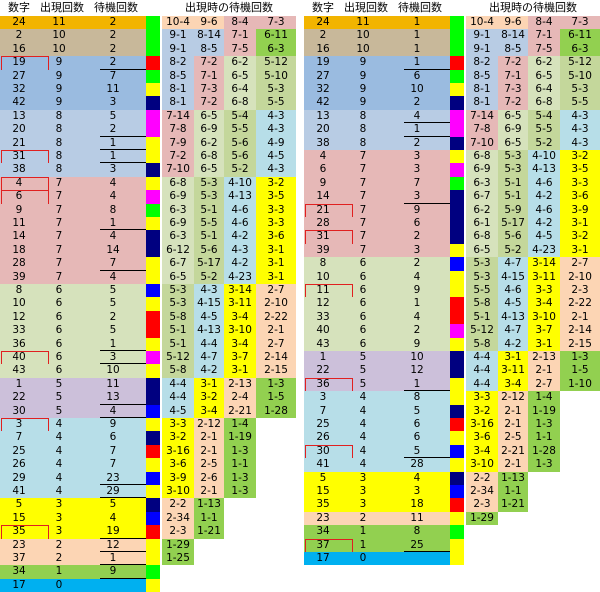 This screenshot has width=600, height=592. I want to click on history-cell: 3-14, so click(544, 264).